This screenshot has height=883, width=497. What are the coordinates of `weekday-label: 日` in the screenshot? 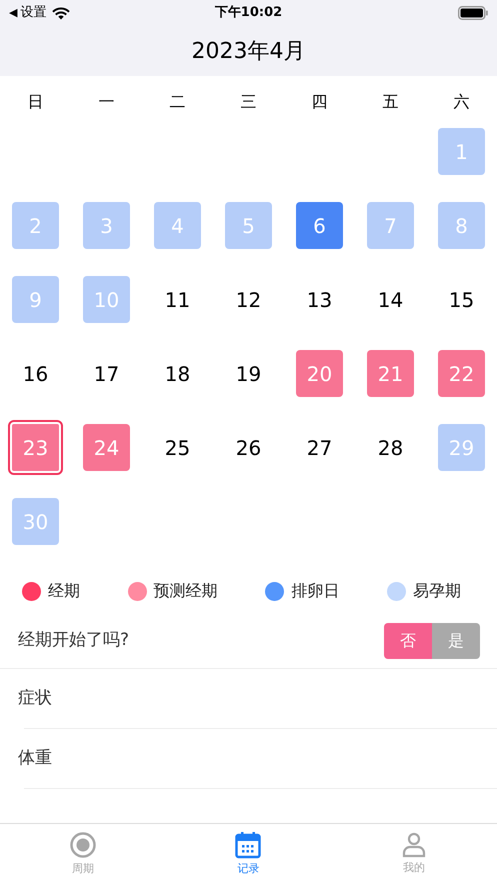 It's located at (35, 102).